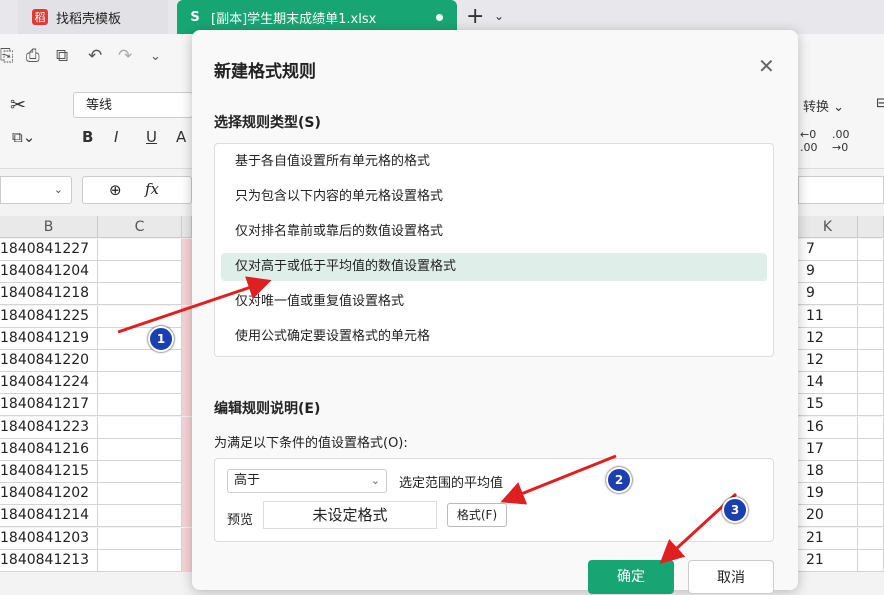 The width and height of the screenshot is (884, 595). I want to click on cell-b: 1840841223, so click(49, 427).